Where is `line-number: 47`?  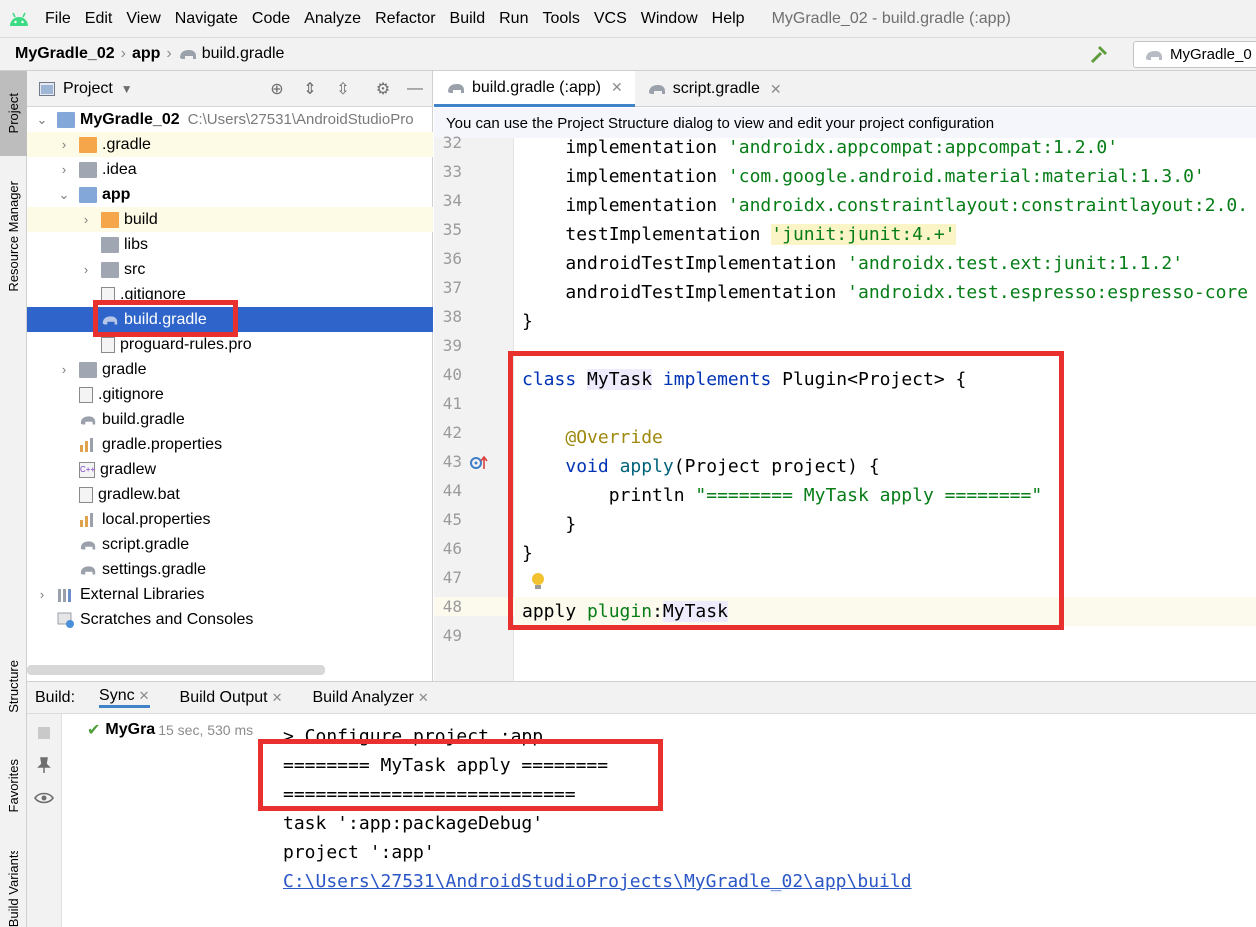 line-number: 47 is located at coordinates (452, 577).